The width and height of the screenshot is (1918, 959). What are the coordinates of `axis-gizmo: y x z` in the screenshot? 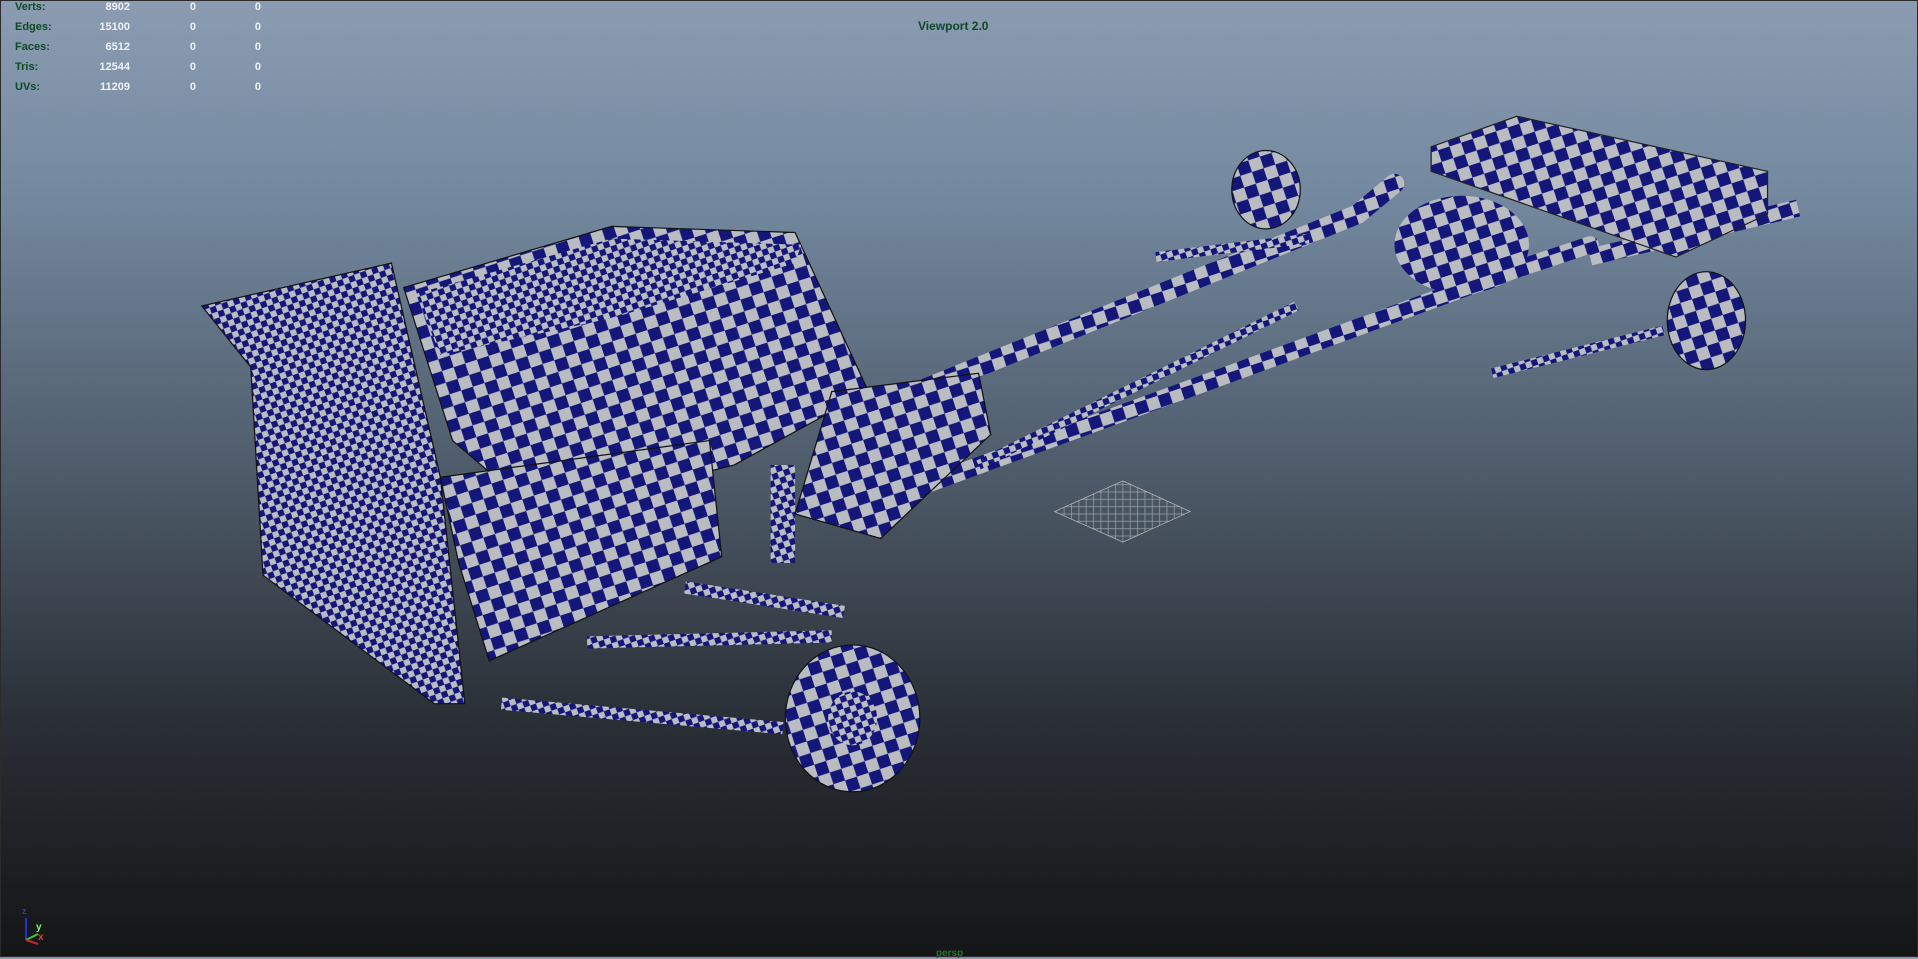 It's located at (33, 928).